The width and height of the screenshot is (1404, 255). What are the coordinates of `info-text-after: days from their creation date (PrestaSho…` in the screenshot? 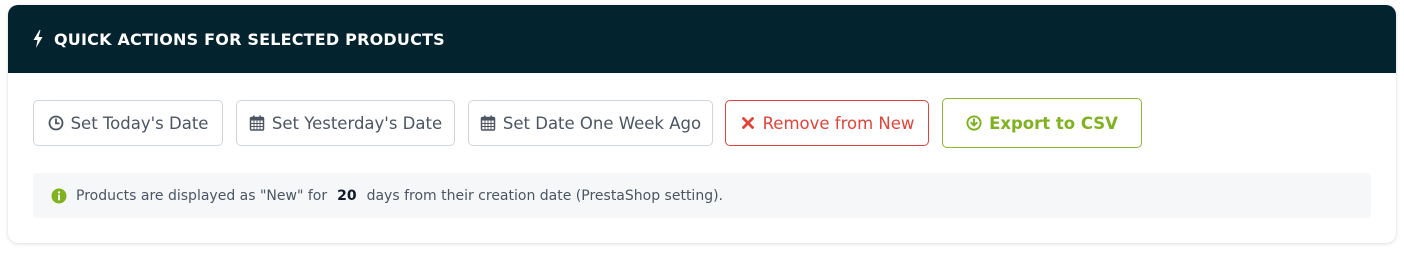 It's located at (544, 195).